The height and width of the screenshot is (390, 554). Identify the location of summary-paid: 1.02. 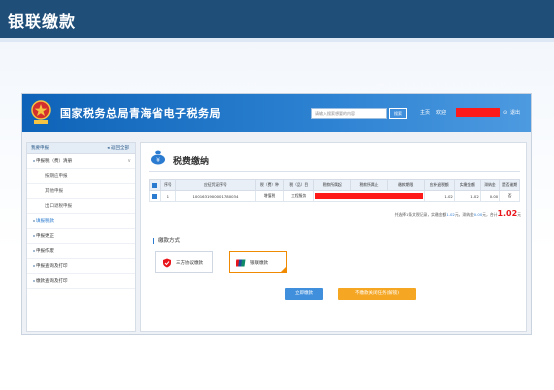
(450, 214).